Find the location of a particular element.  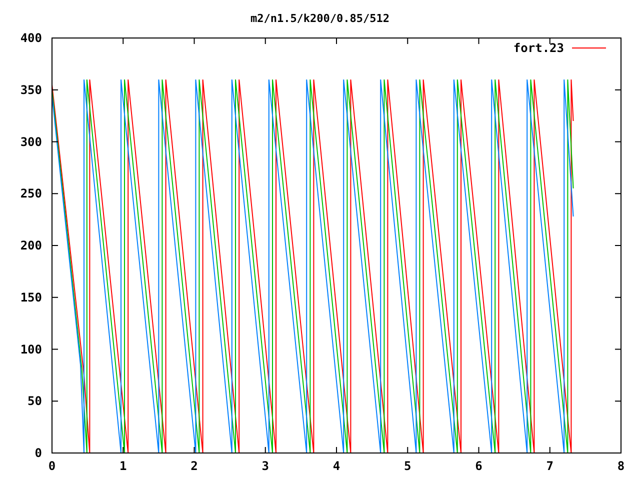

y-tick-label: 50 is located at coordinates (35, 401).